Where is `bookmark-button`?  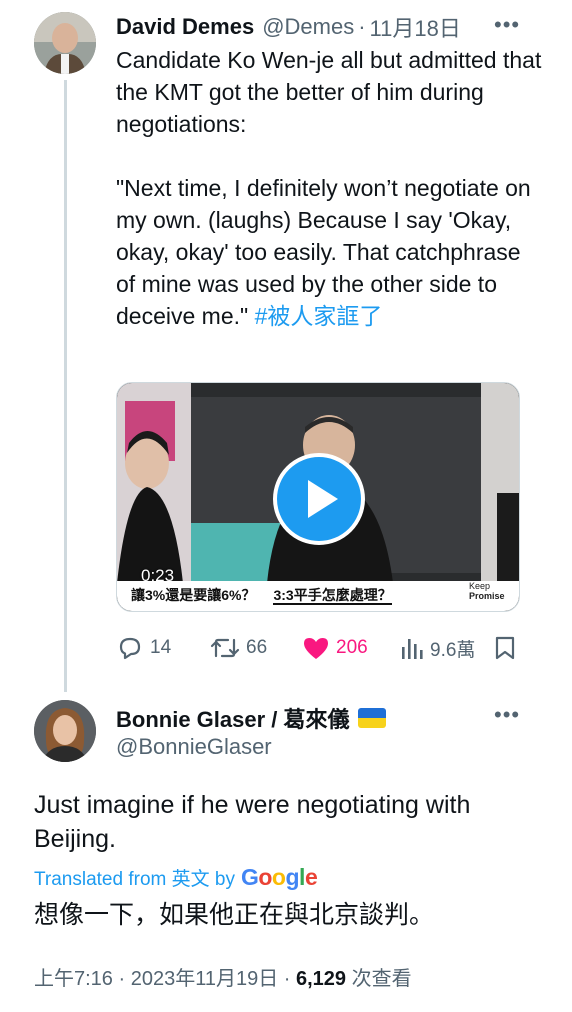
bookmark-button is located at coordinates (505, 648).